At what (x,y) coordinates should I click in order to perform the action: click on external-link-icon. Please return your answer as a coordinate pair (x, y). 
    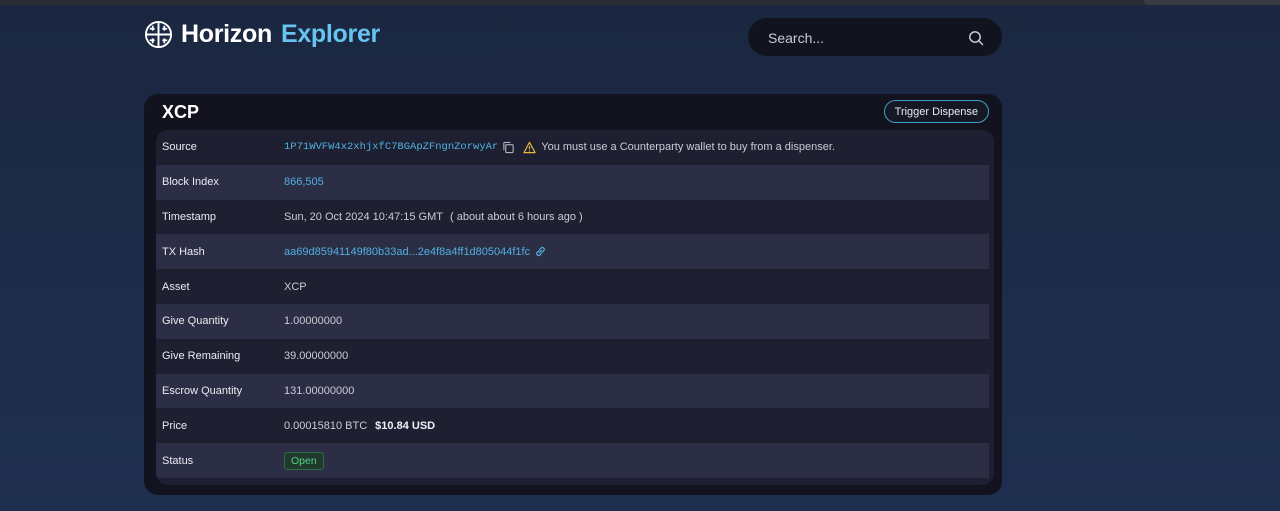
    Looking at the image, I should click on (540, 251).